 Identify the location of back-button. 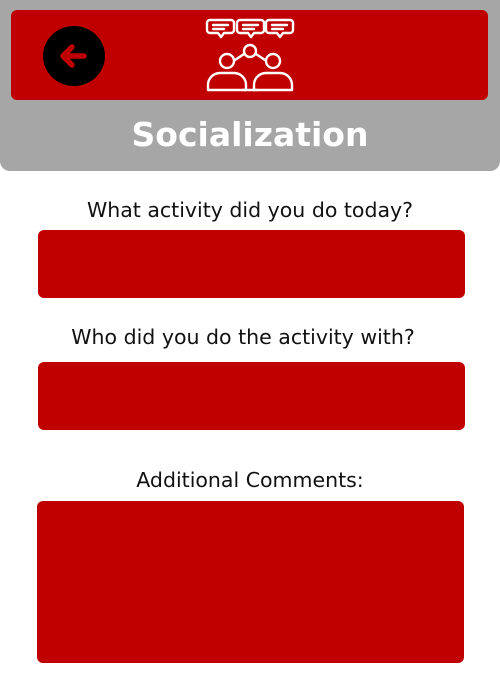
(74, 56).